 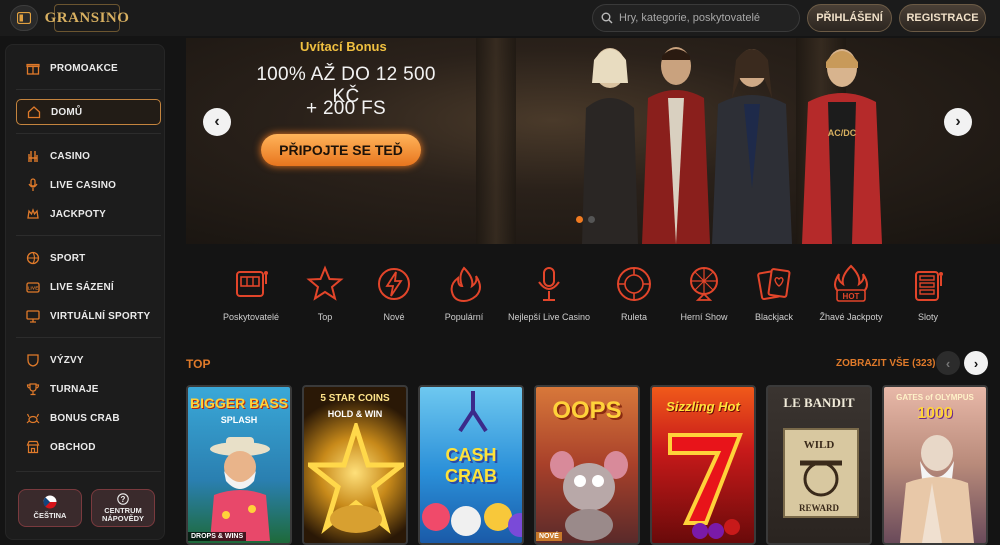 I want to click on game-tile-5-star-coins: 5 STAR COINS HOLD & WIN, so click(x=355, y=465).